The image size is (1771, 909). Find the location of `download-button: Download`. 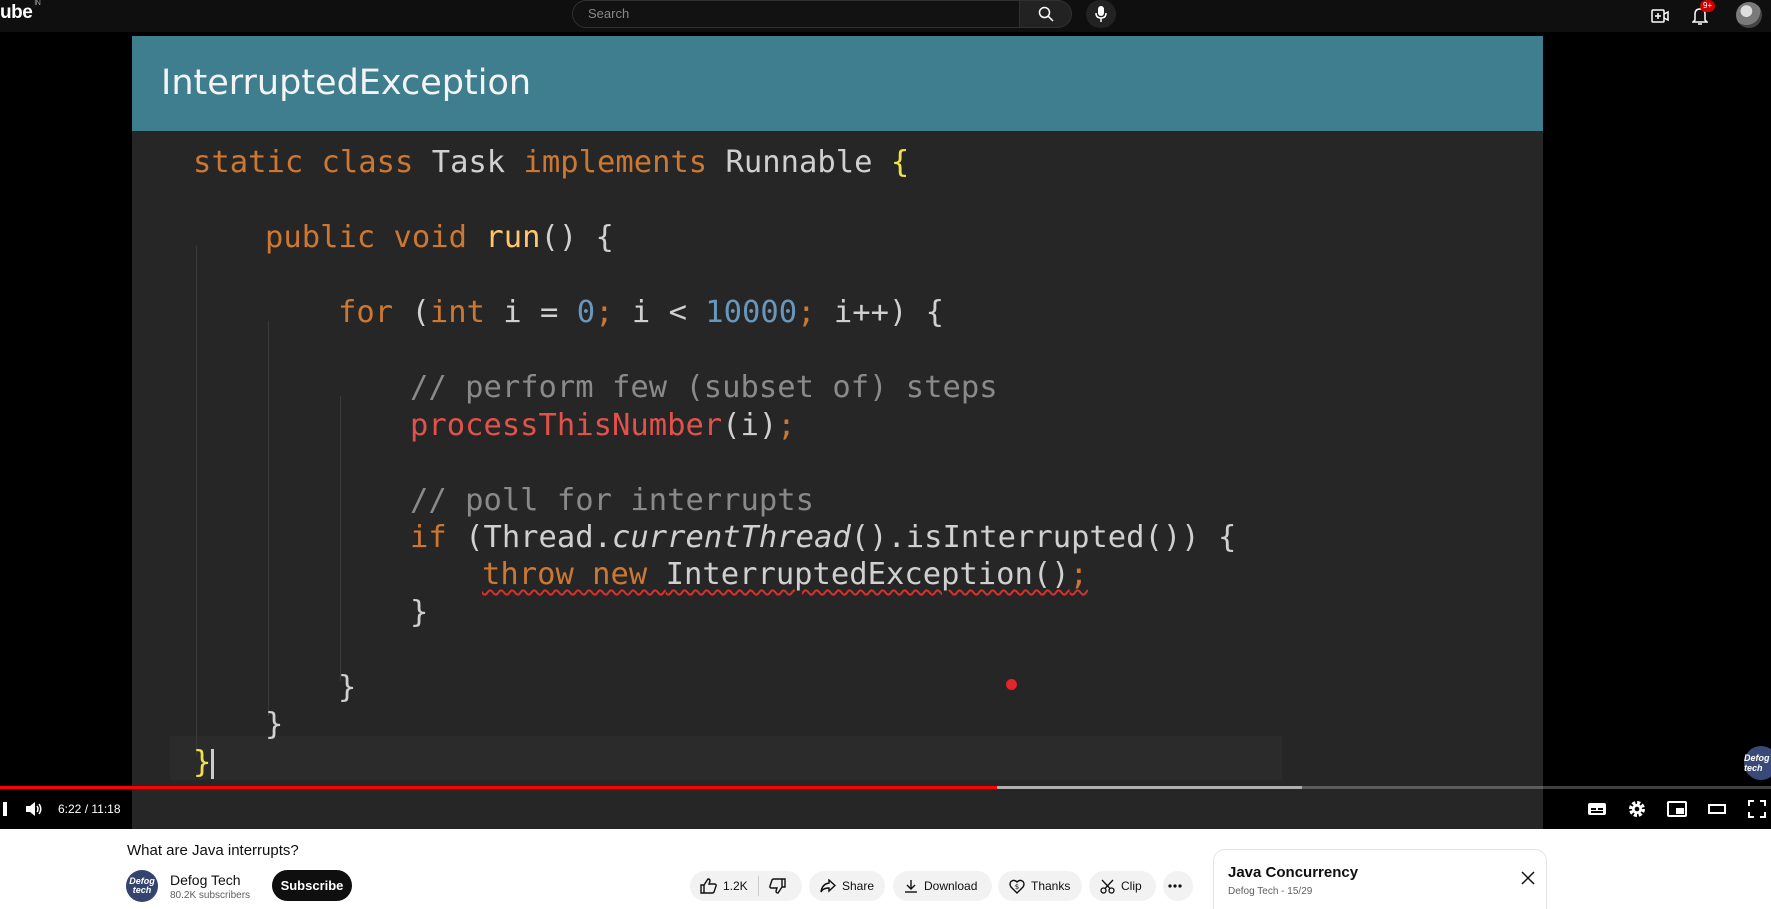

download-button: Download is located at coordinates (942, 886).